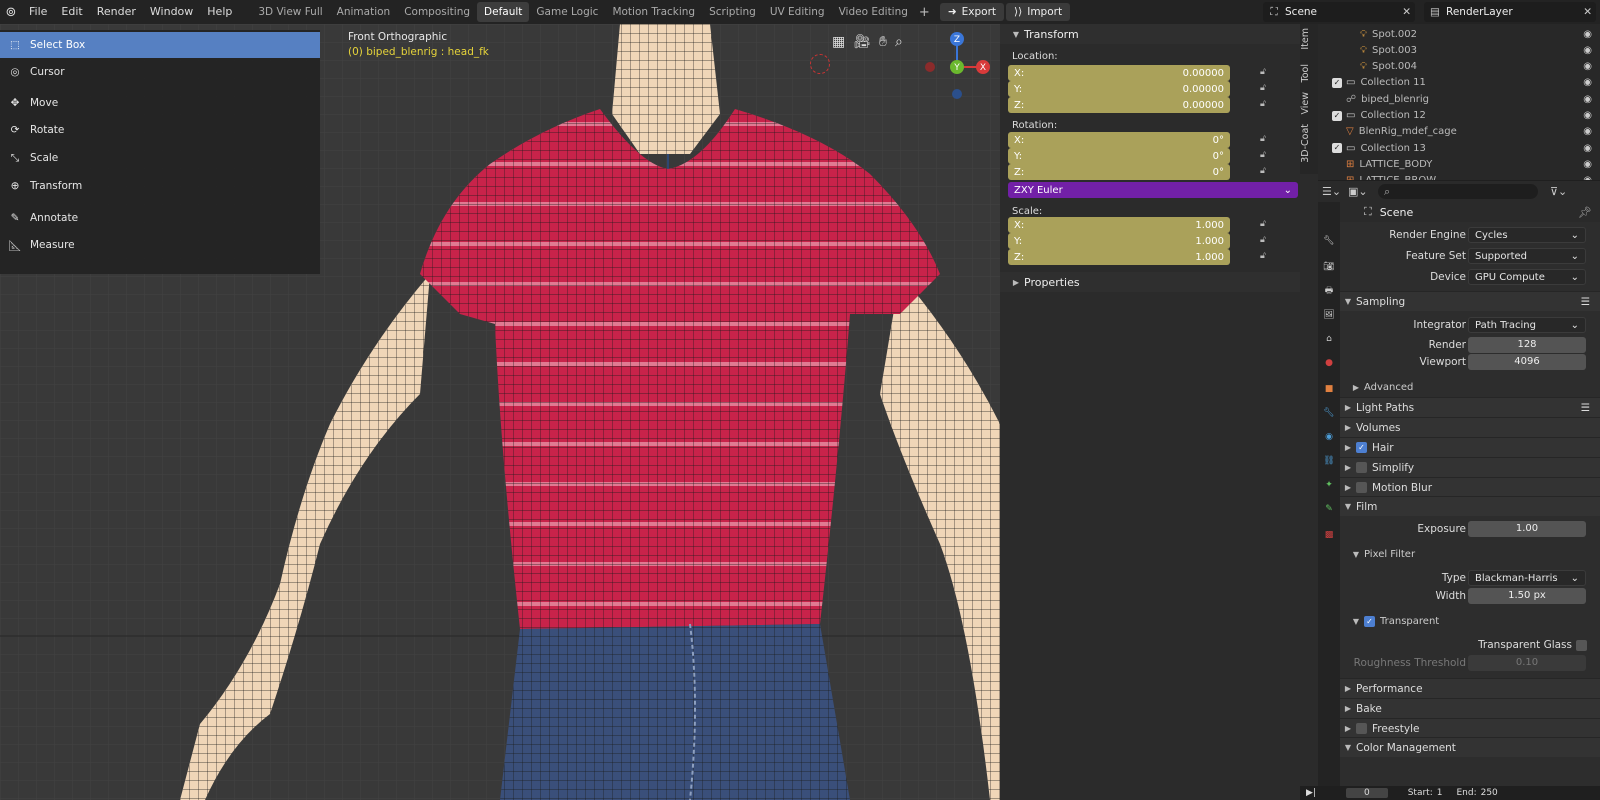 This screenshot has width=1600, height=800. I want to click on import-button: ⟩⟩ Import, so click(1038, 12).